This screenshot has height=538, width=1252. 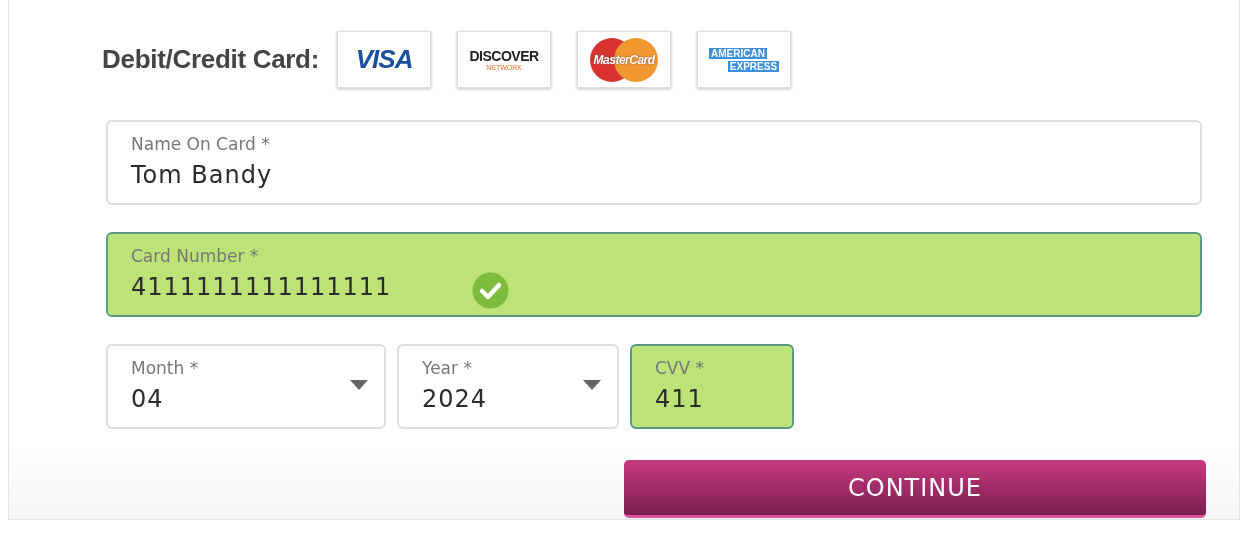 What do you see at coordinates (246, 386) in the screenshot?
I see `dropdown-field: Month * 04` at bounding box center [246, 386].